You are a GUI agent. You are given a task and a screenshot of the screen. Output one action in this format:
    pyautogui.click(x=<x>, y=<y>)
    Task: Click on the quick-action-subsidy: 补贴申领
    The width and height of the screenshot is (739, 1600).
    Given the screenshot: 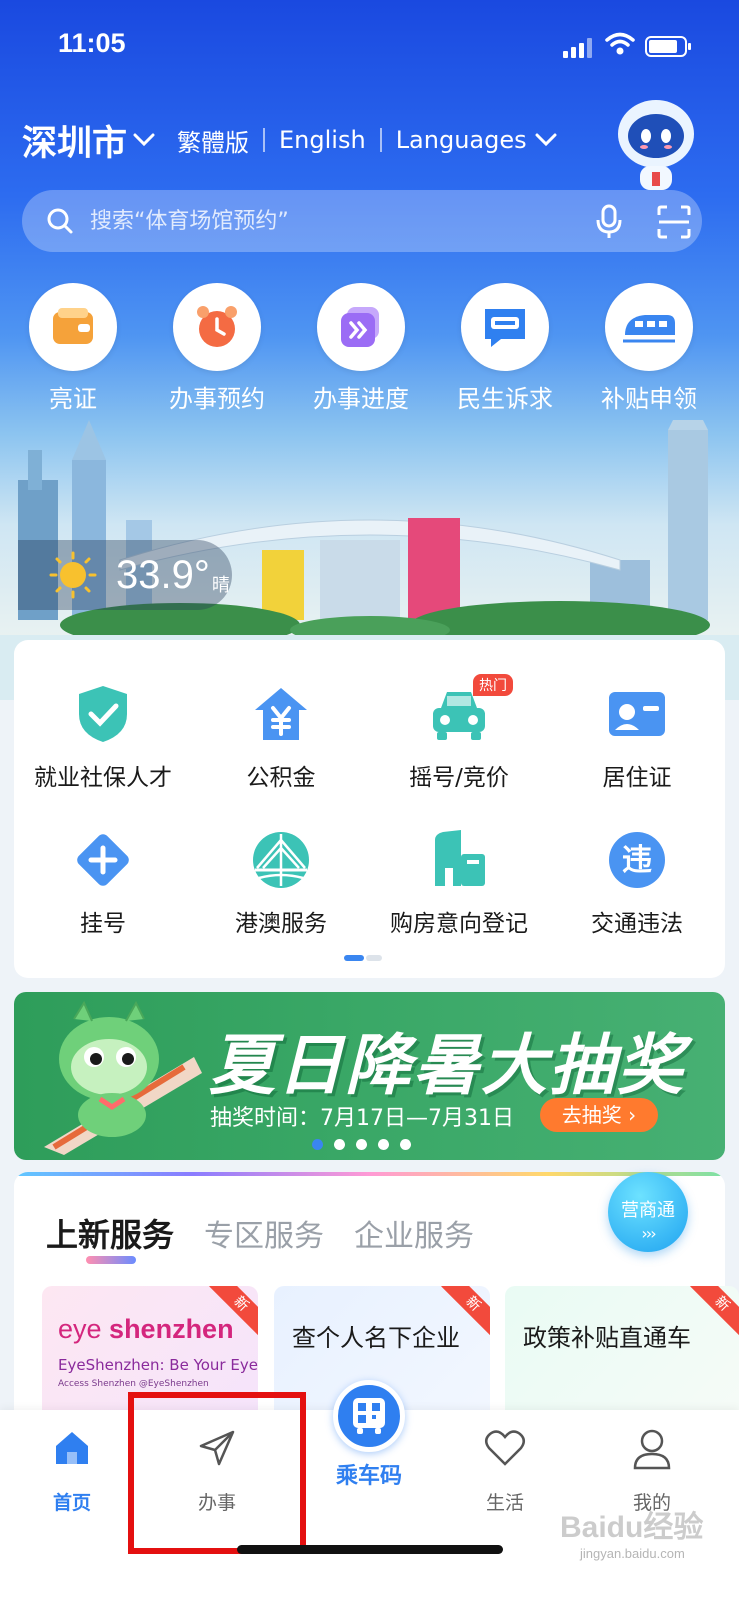 What is the action you would take?
    pyautogui.click(x=649, y=348)
    